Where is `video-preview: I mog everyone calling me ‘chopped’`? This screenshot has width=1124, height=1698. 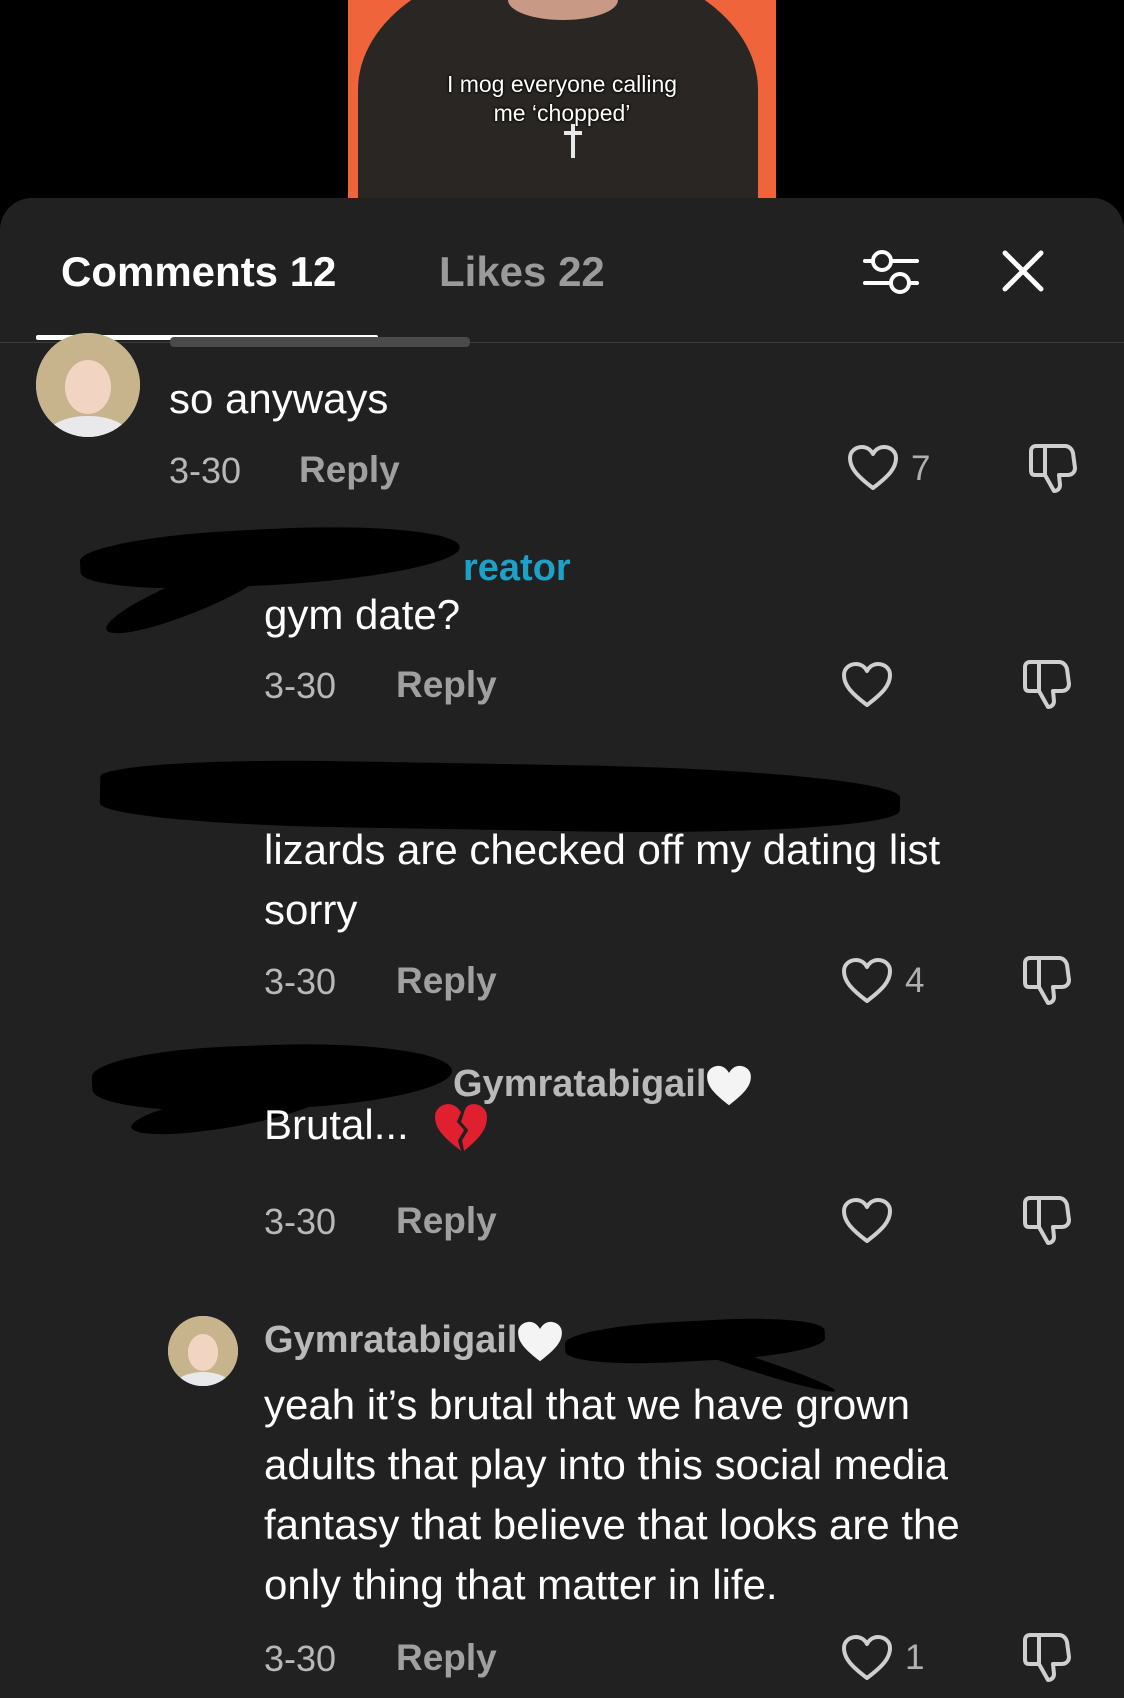
video-preview: I mog everyone calling me ‘chopped’ is located at coordinates (562, 105).